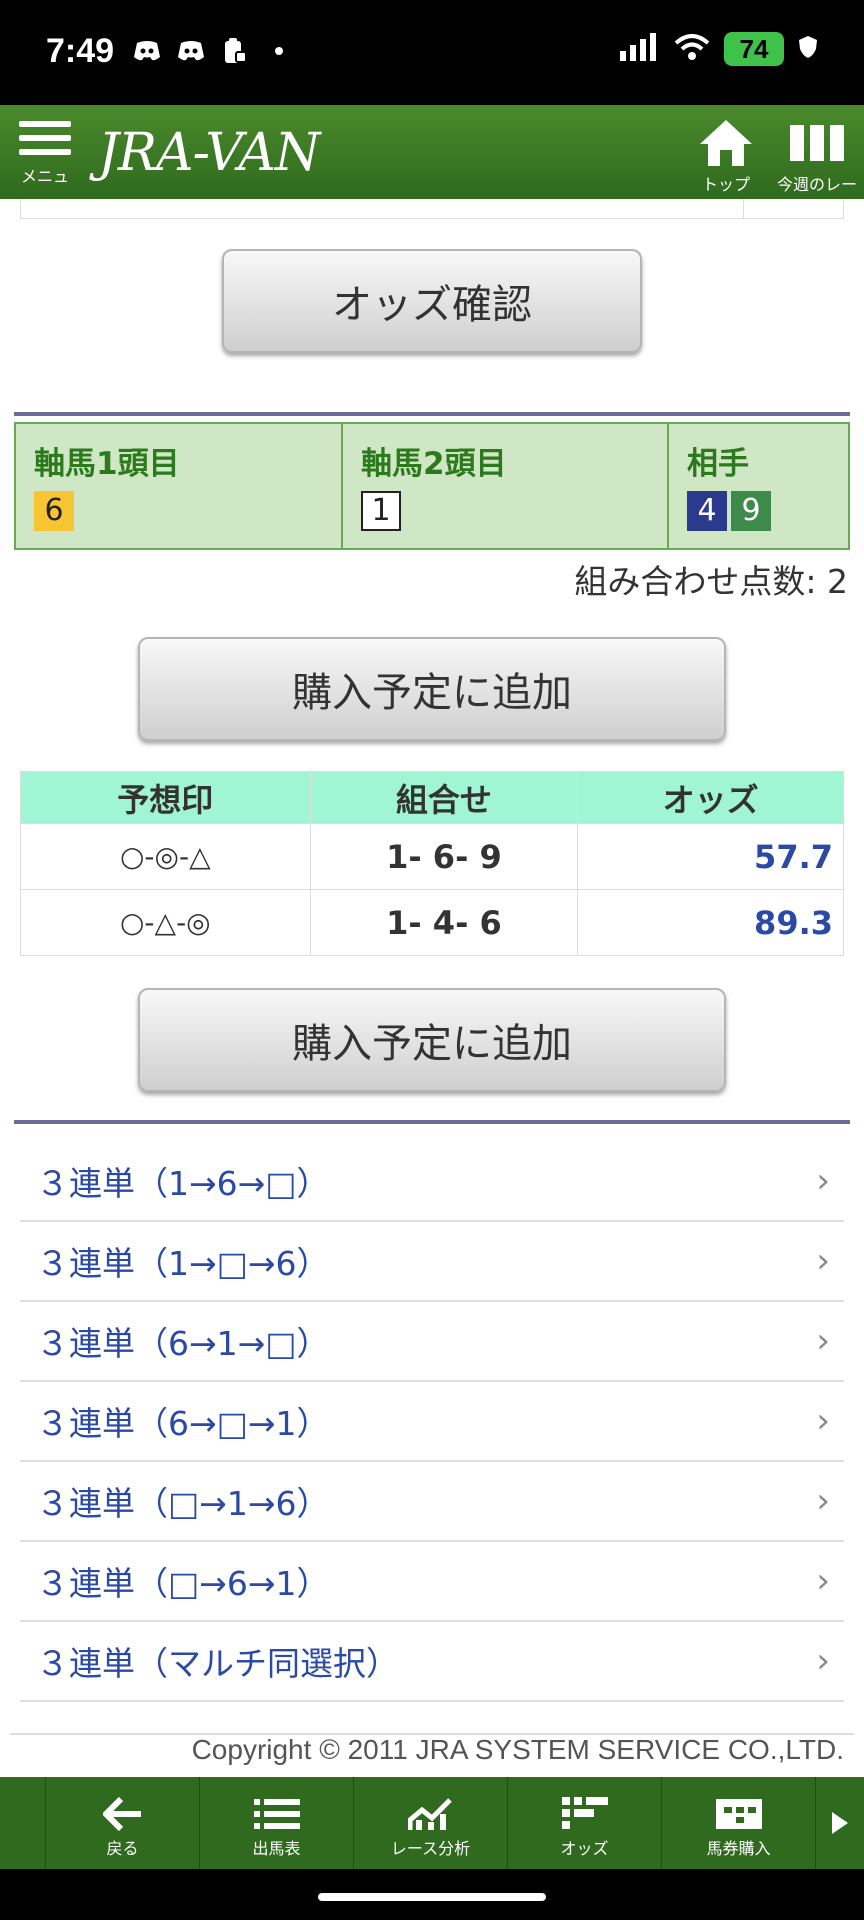 This screenshot has width=864, height=1920. What do you see at coordinates (444, 856) in the screenshot?
I see `combination: 1- 6- 9` at bounding box center [444, 856].